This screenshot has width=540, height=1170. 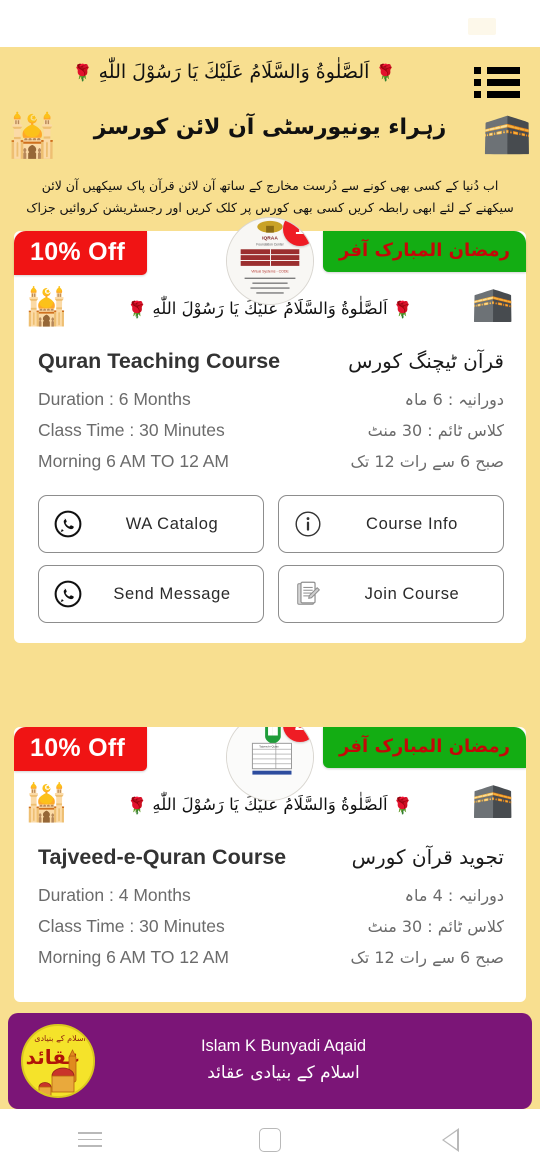 What do you see at coordinates (308, 524) in the screenshot?
I see `info-icon` at bounding box center [308, 524].